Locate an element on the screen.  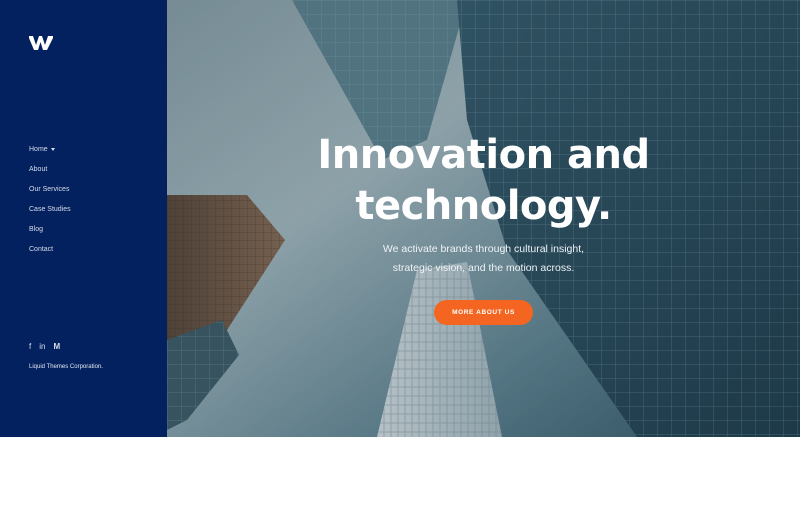
nav-item-our-services: Our Services is located at coordinates (50, 194).